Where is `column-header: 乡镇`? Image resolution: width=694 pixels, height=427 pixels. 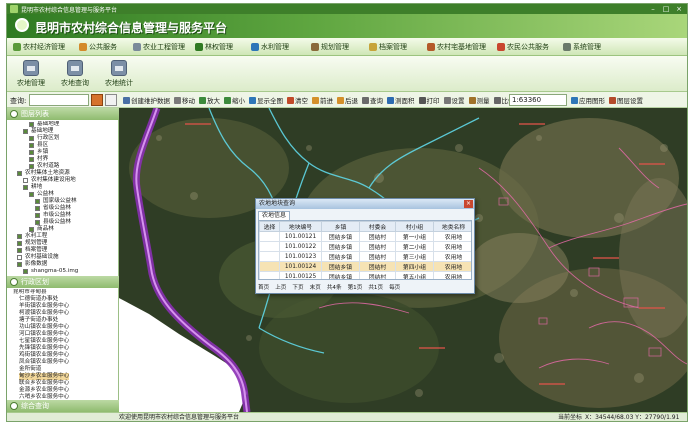 column-header: 乡镇 is located at coordinates (340, 226).